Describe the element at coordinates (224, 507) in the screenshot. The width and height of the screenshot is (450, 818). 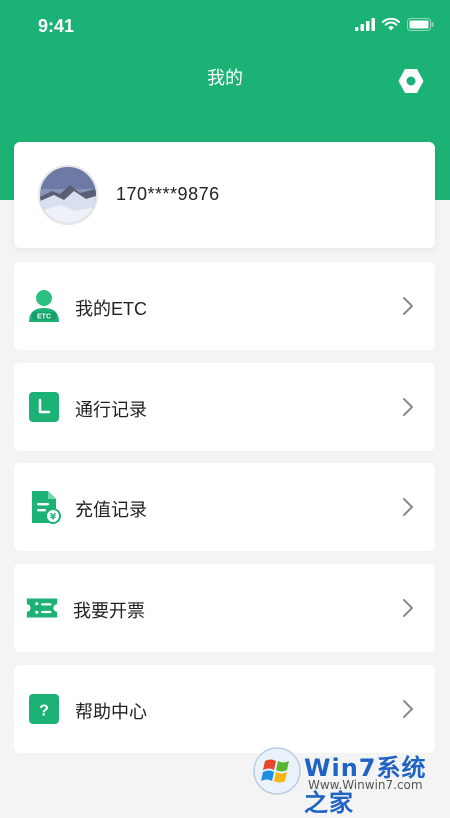
I see `menu-item-recharge-records: ¥ 充值记录` at that location.